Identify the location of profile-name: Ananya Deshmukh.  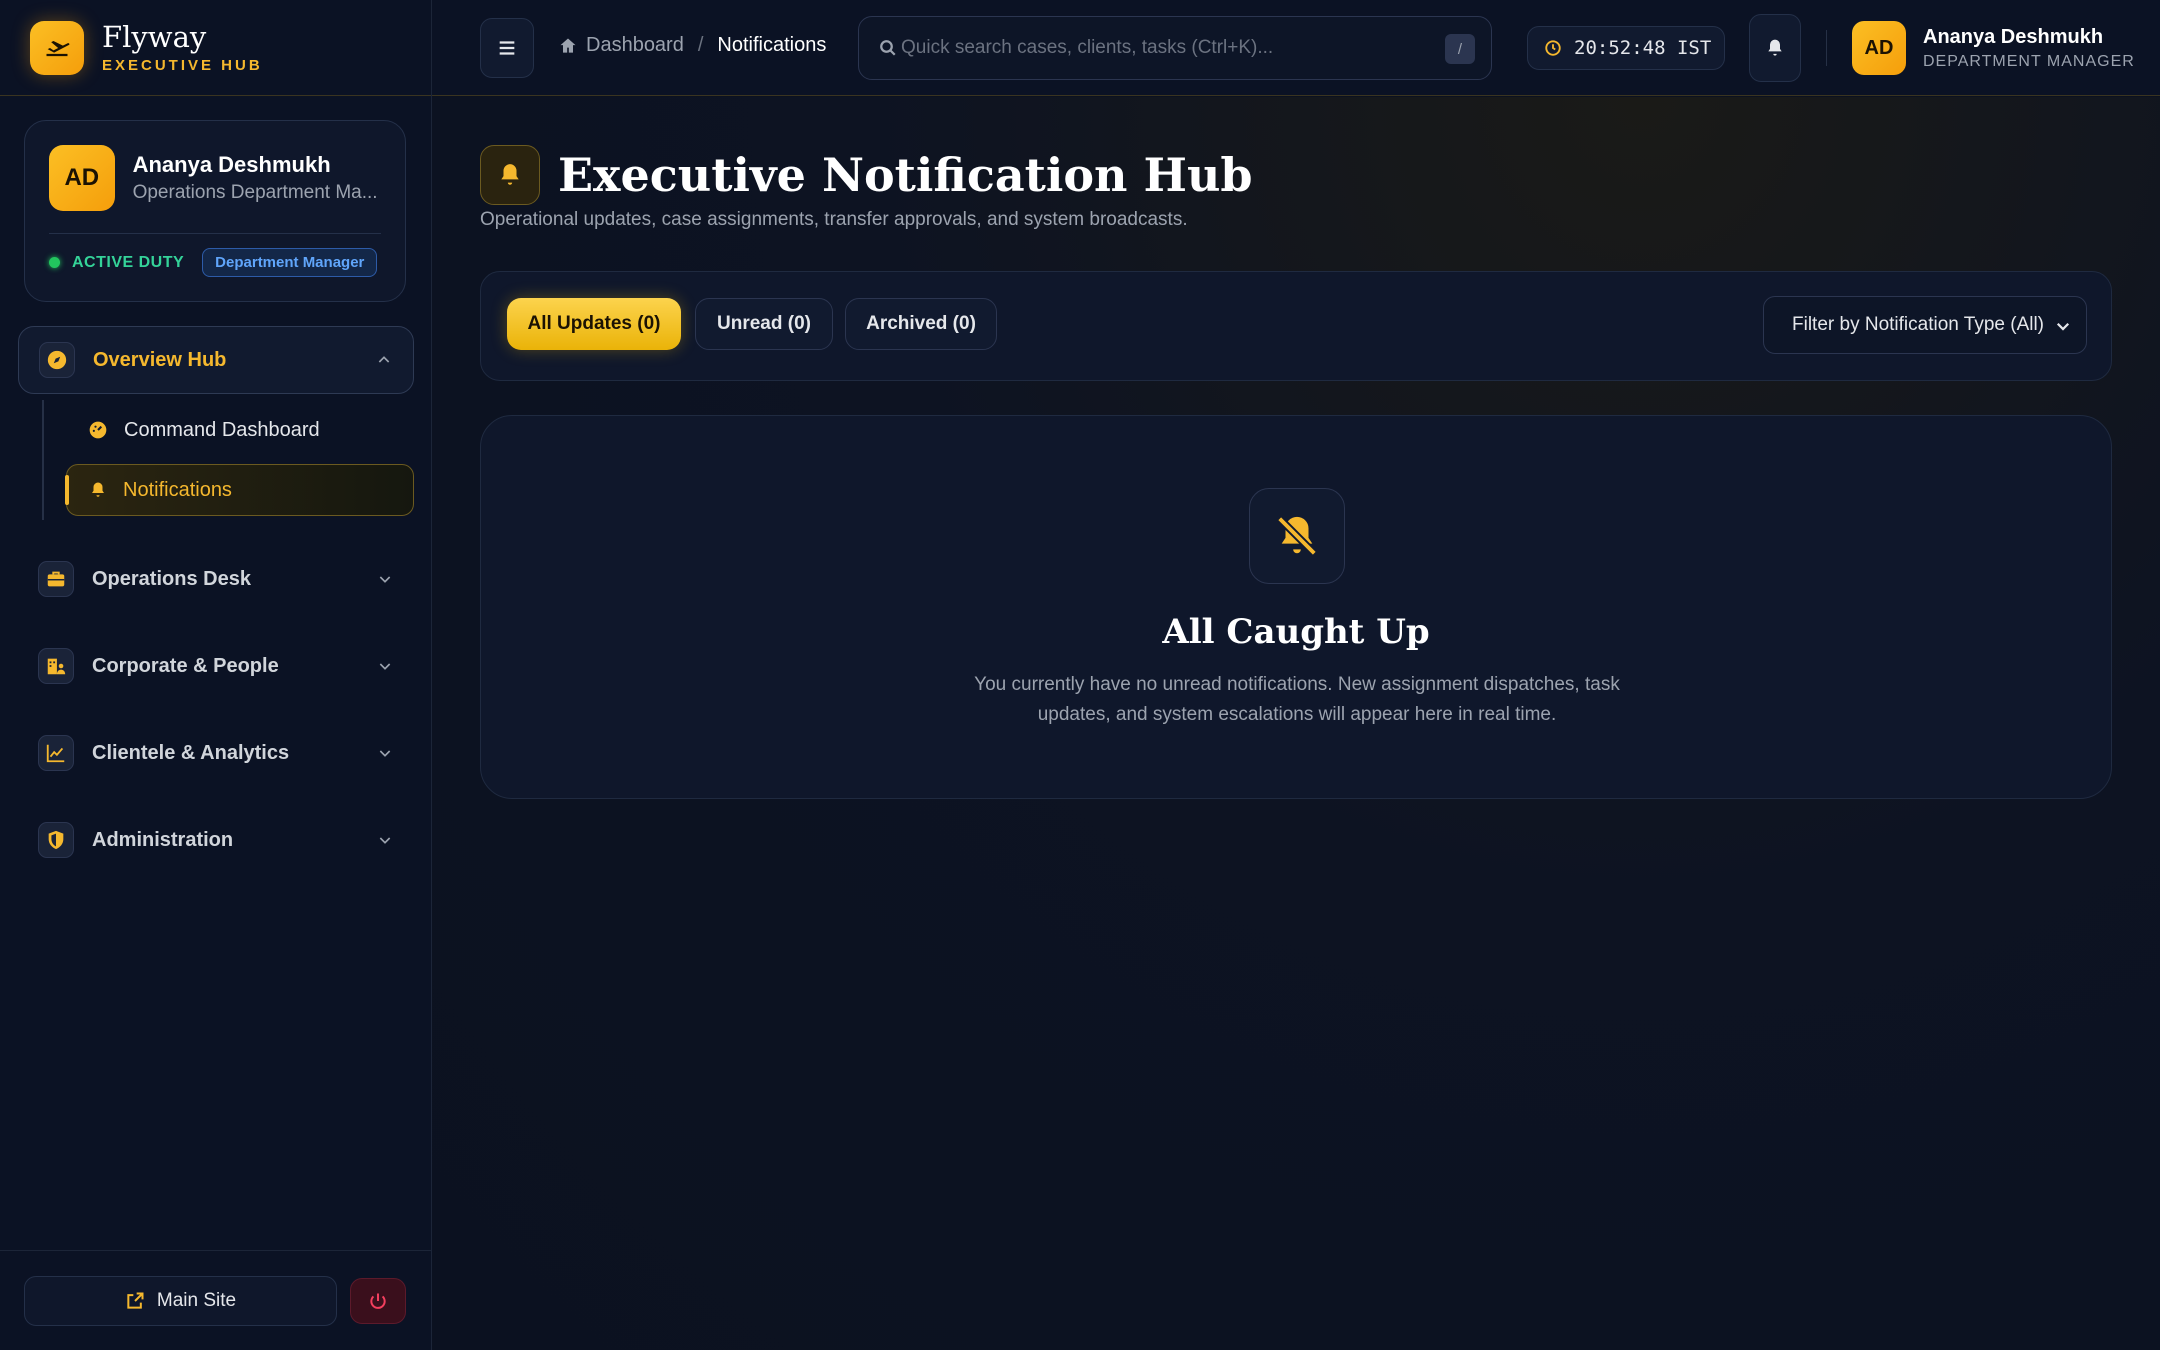
(231, 164).